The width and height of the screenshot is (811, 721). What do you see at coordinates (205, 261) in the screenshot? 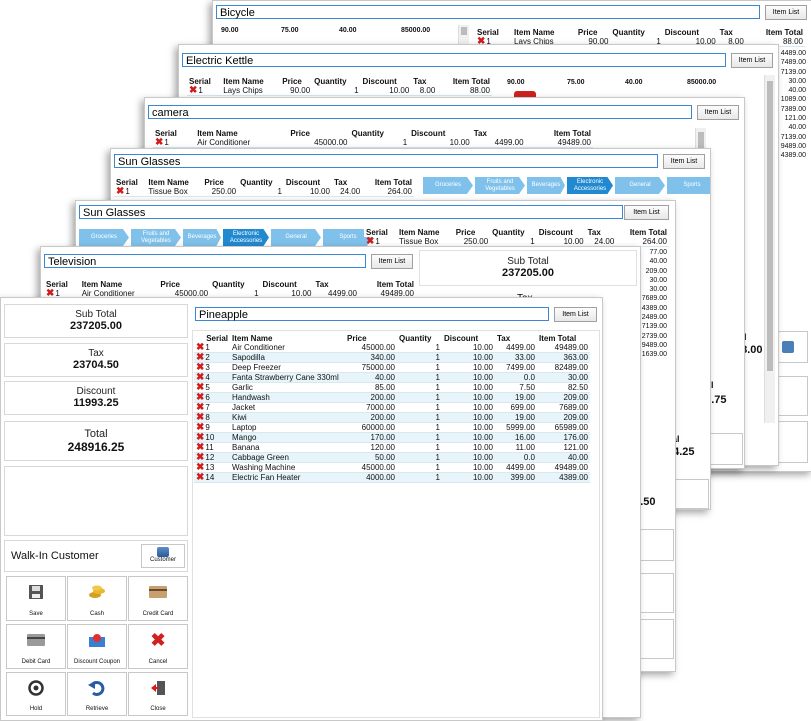
I see `search-input: Television` at bounding box center [205, 261].